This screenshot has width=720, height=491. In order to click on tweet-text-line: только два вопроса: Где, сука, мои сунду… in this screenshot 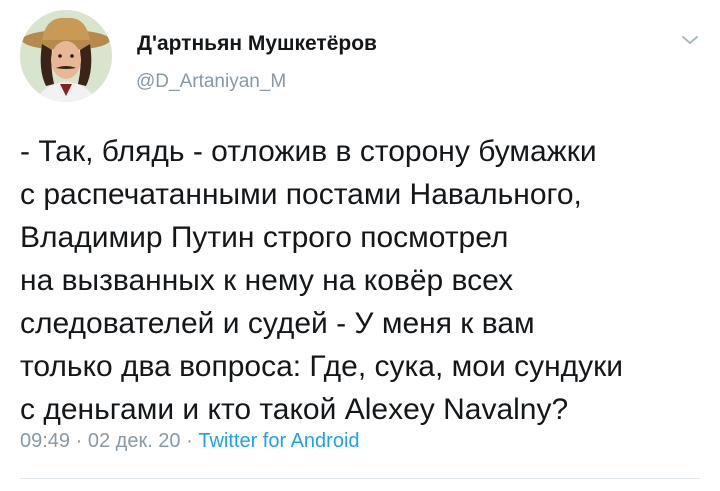, I will do `click(322, 366)`.